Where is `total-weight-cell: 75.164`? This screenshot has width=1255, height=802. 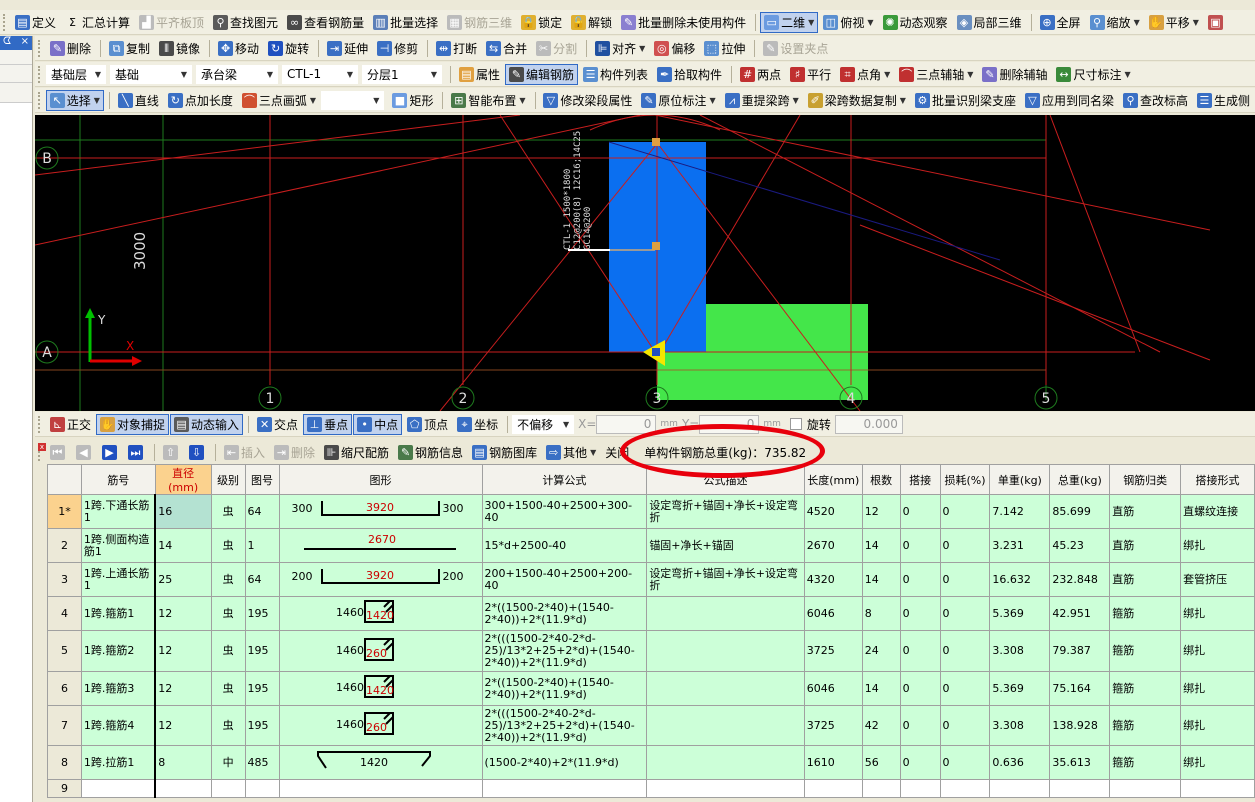 total-weight-cell: 75.164 is located at coordinates (1080, 688).